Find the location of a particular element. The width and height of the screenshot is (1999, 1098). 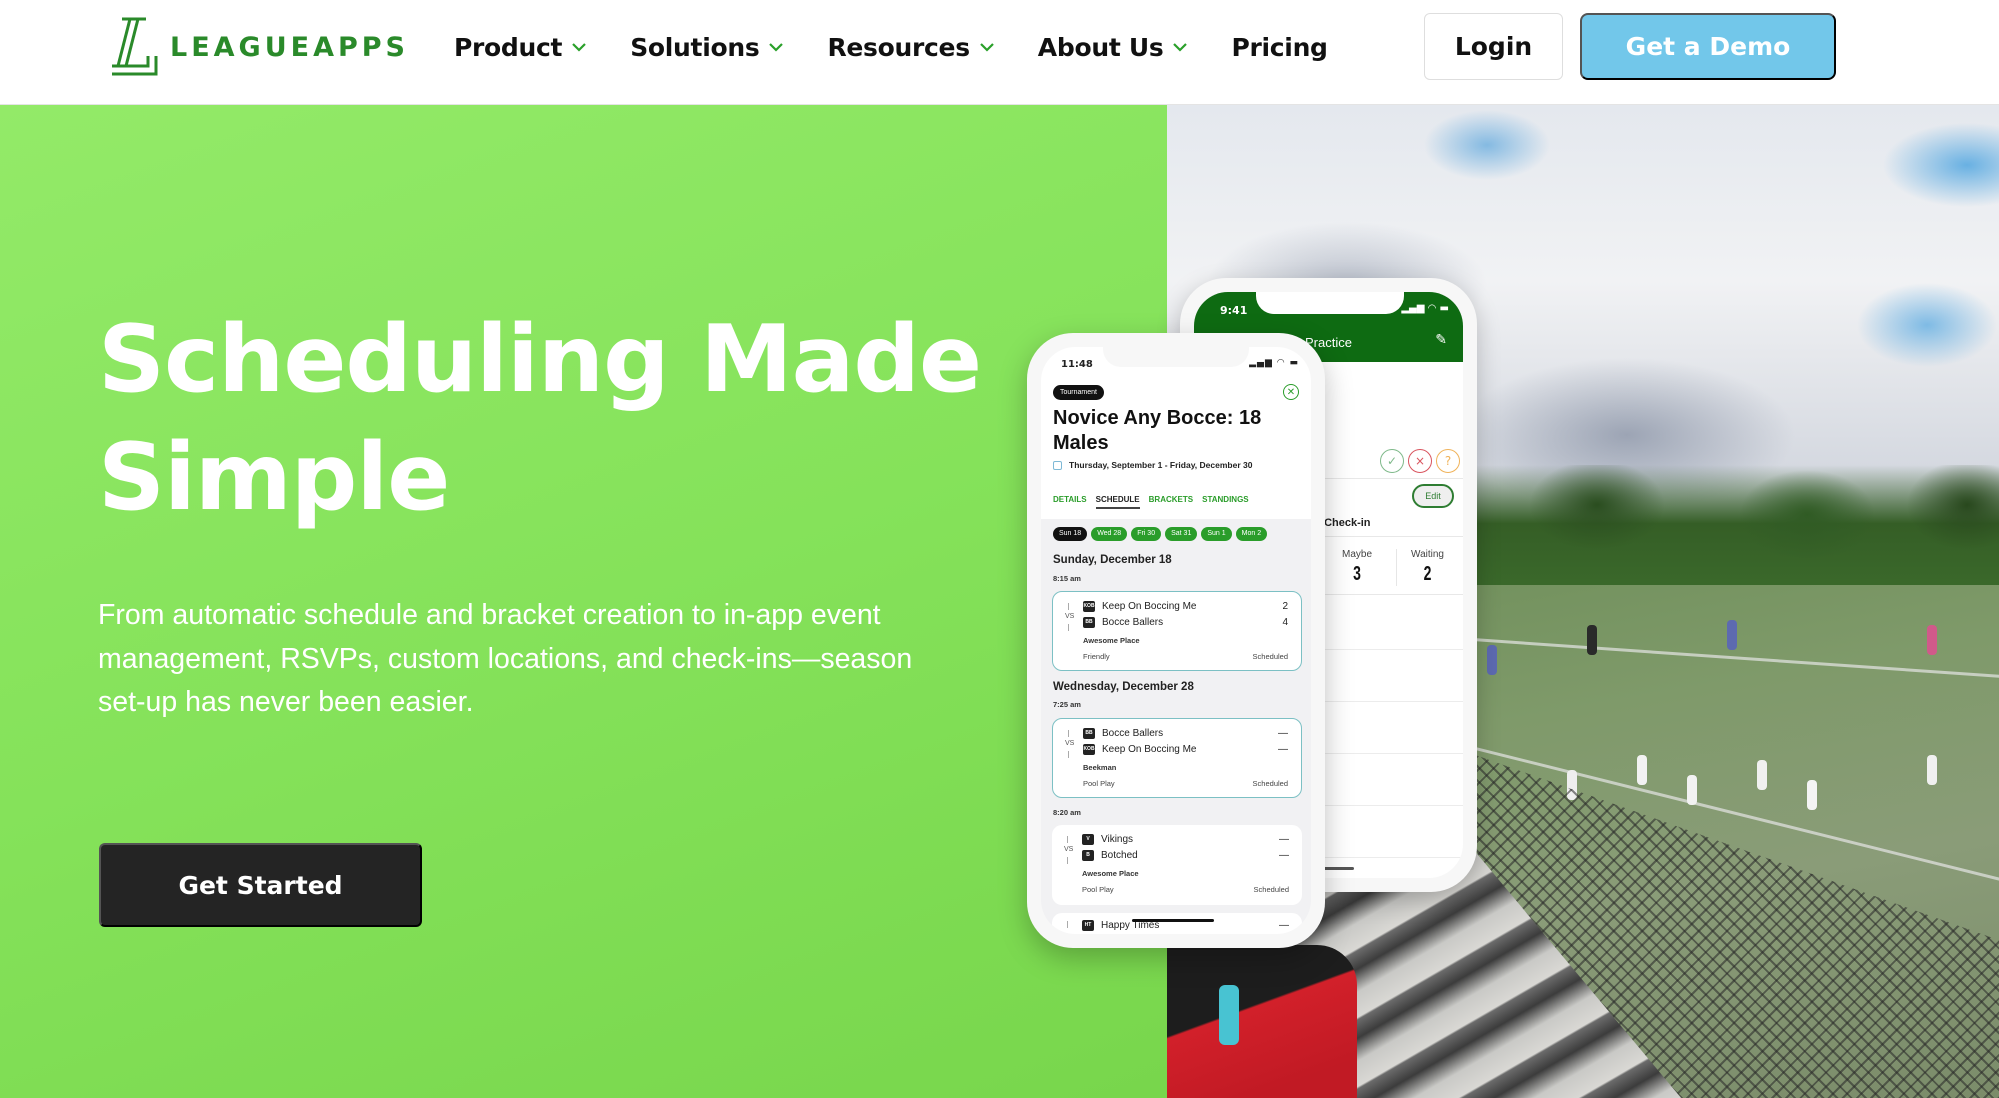

team-name: Vikings is located at coordinates (1117, 839).